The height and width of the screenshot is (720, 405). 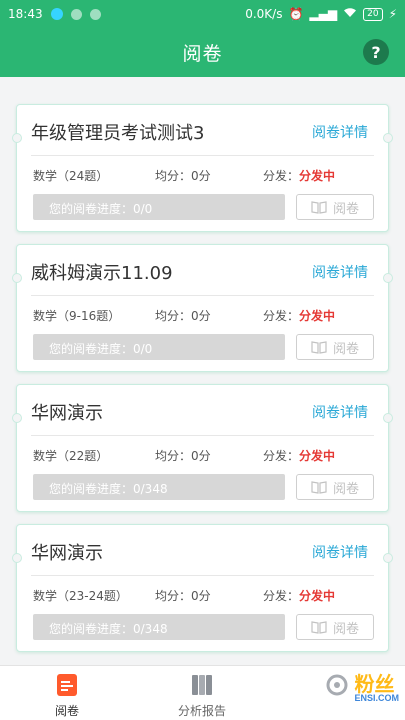 What do you see at coordinates (376, 685) in the screenshot?
I see `watermark-logo: 粉丝 ENSI.COM` at bounding box center [376, 685].